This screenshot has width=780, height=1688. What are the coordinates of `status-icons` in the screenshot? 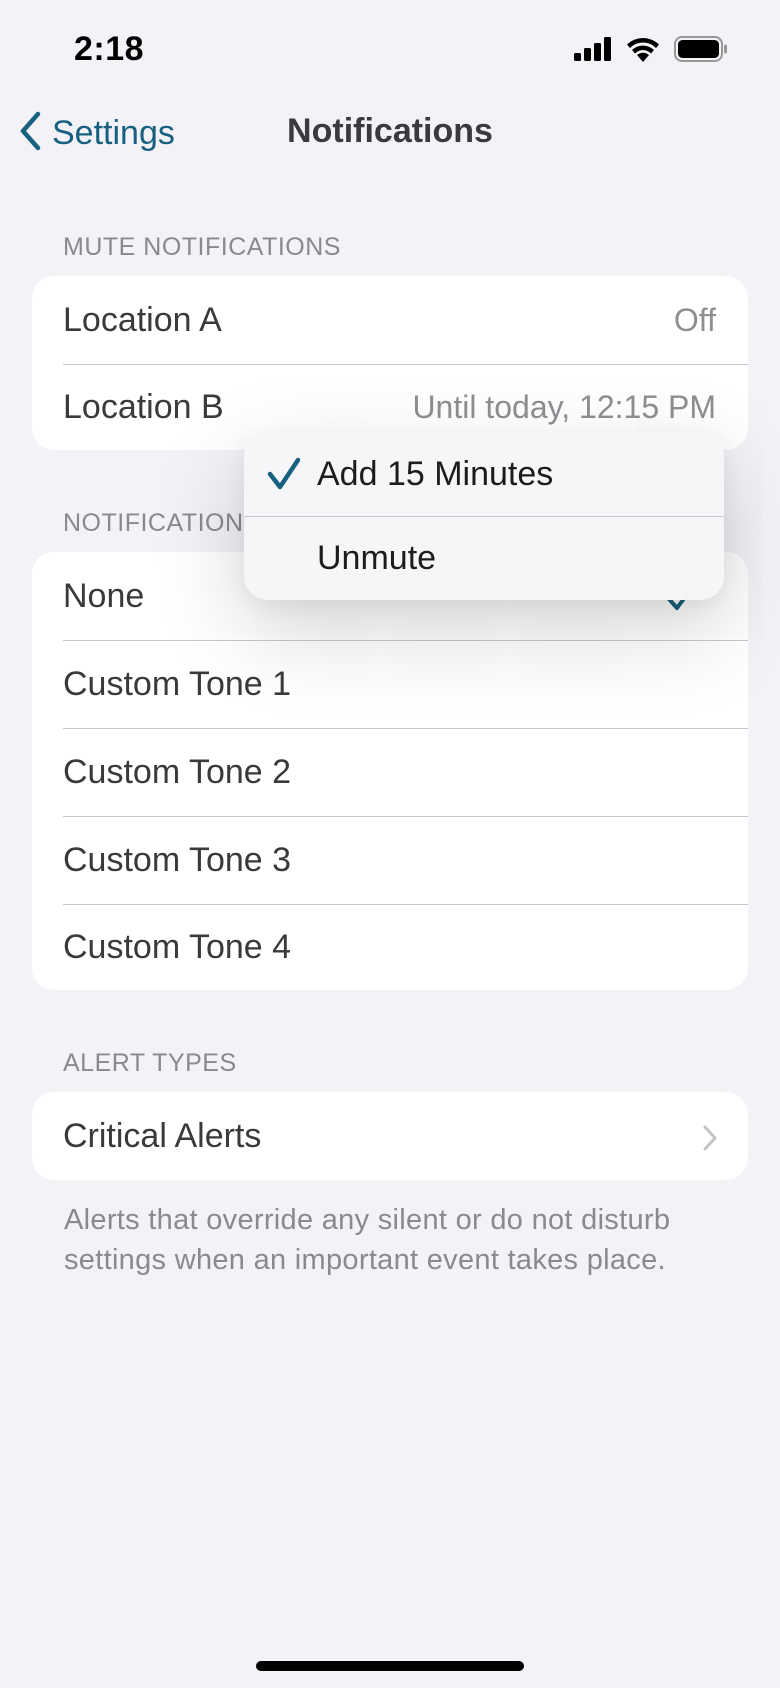 It's located at (651, 51).